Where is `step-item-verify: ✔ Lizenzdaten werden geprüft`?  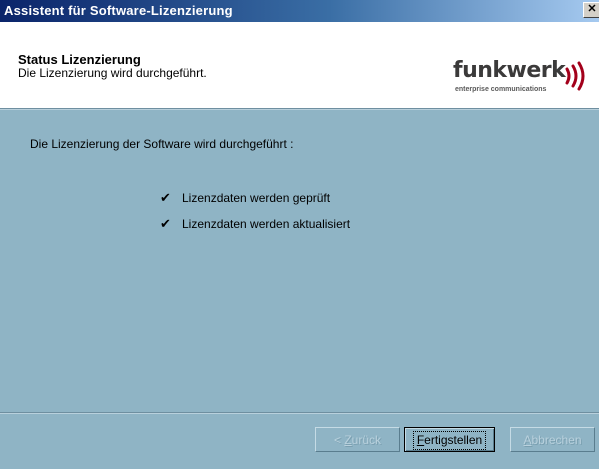
step-item-verify: ✔ Lizenzdaten werden geprüft is located at coordinates (245, 198).